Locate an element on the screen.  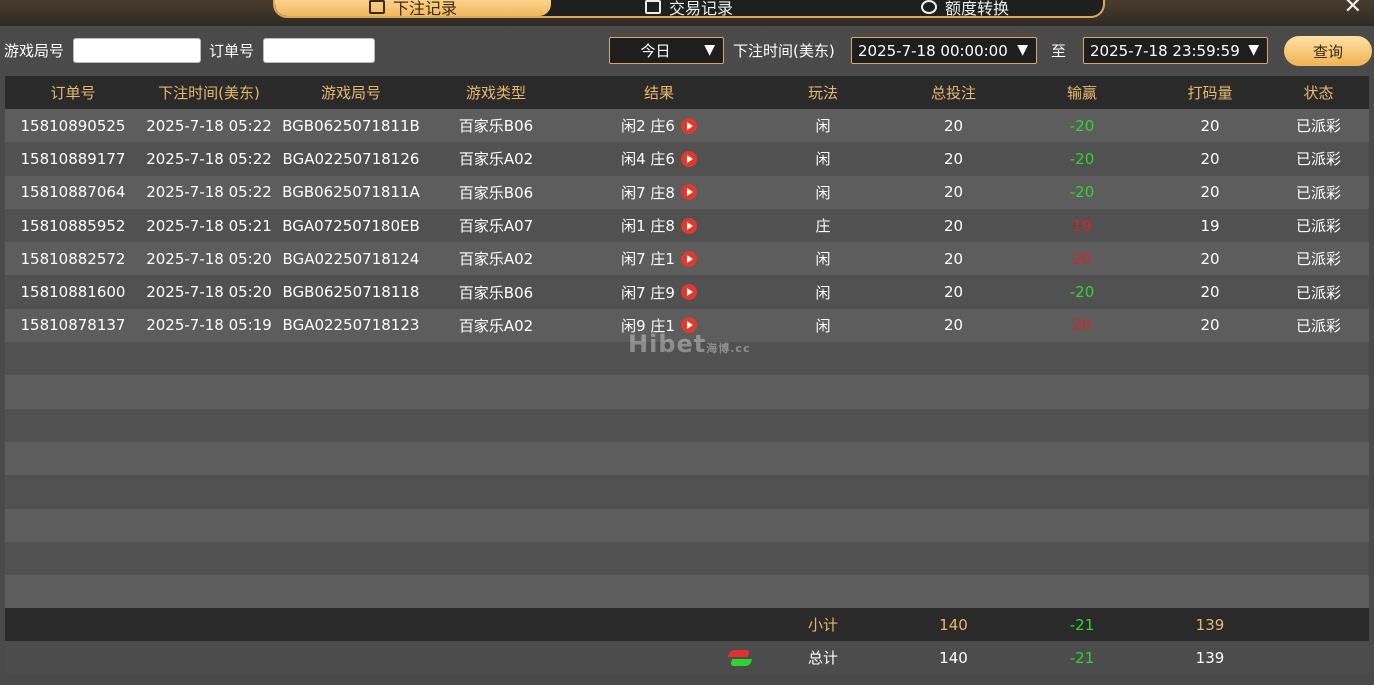
cell-round: BGB06250718118 is located at coordinates (351, 291).